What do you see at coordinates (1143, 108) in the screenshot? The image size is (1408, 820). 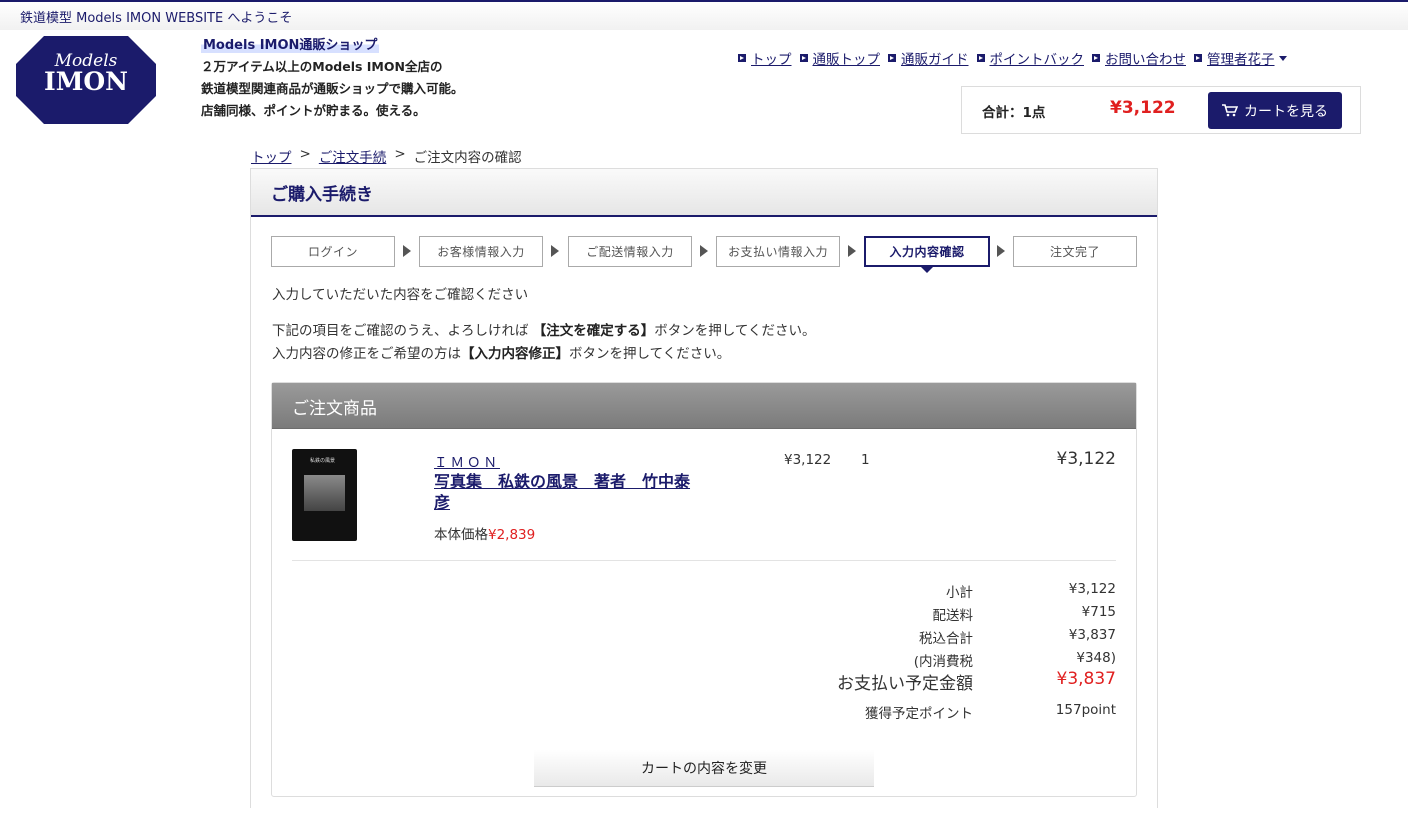 I see `cart-total-price: ¥3,122` at bounding box center [1143, 108].